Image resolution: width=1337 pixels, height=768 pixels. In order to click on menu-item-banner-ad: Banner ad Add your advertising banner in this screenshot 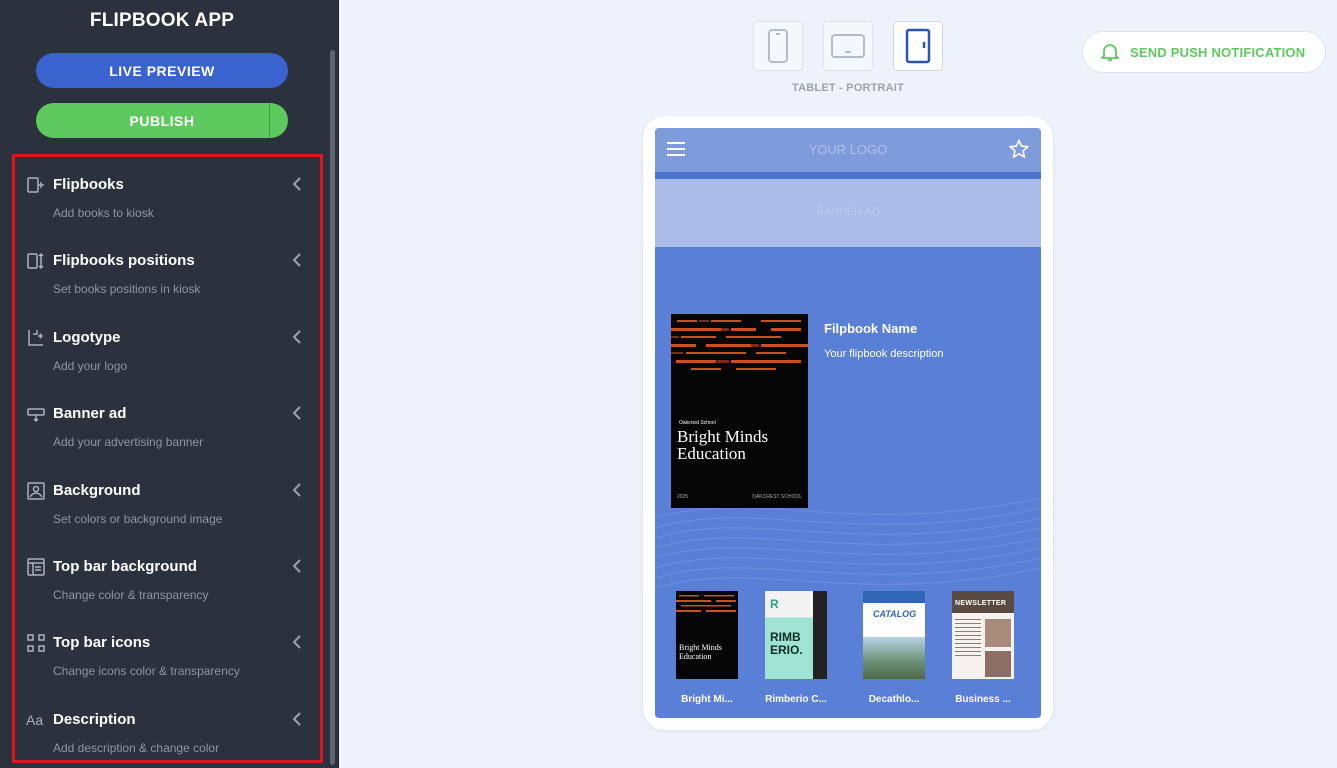, I will do `click(167, 421)`.